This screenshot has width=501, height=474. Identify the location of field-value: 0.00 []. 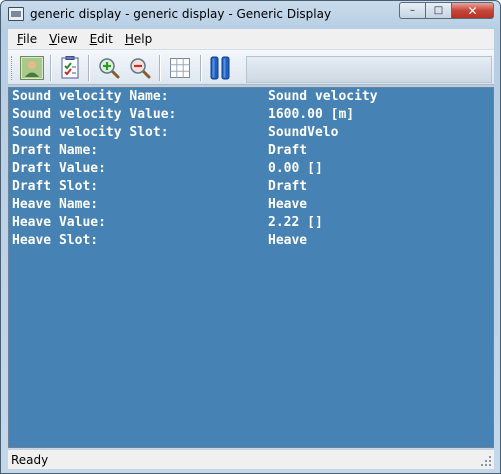
(295, 168).